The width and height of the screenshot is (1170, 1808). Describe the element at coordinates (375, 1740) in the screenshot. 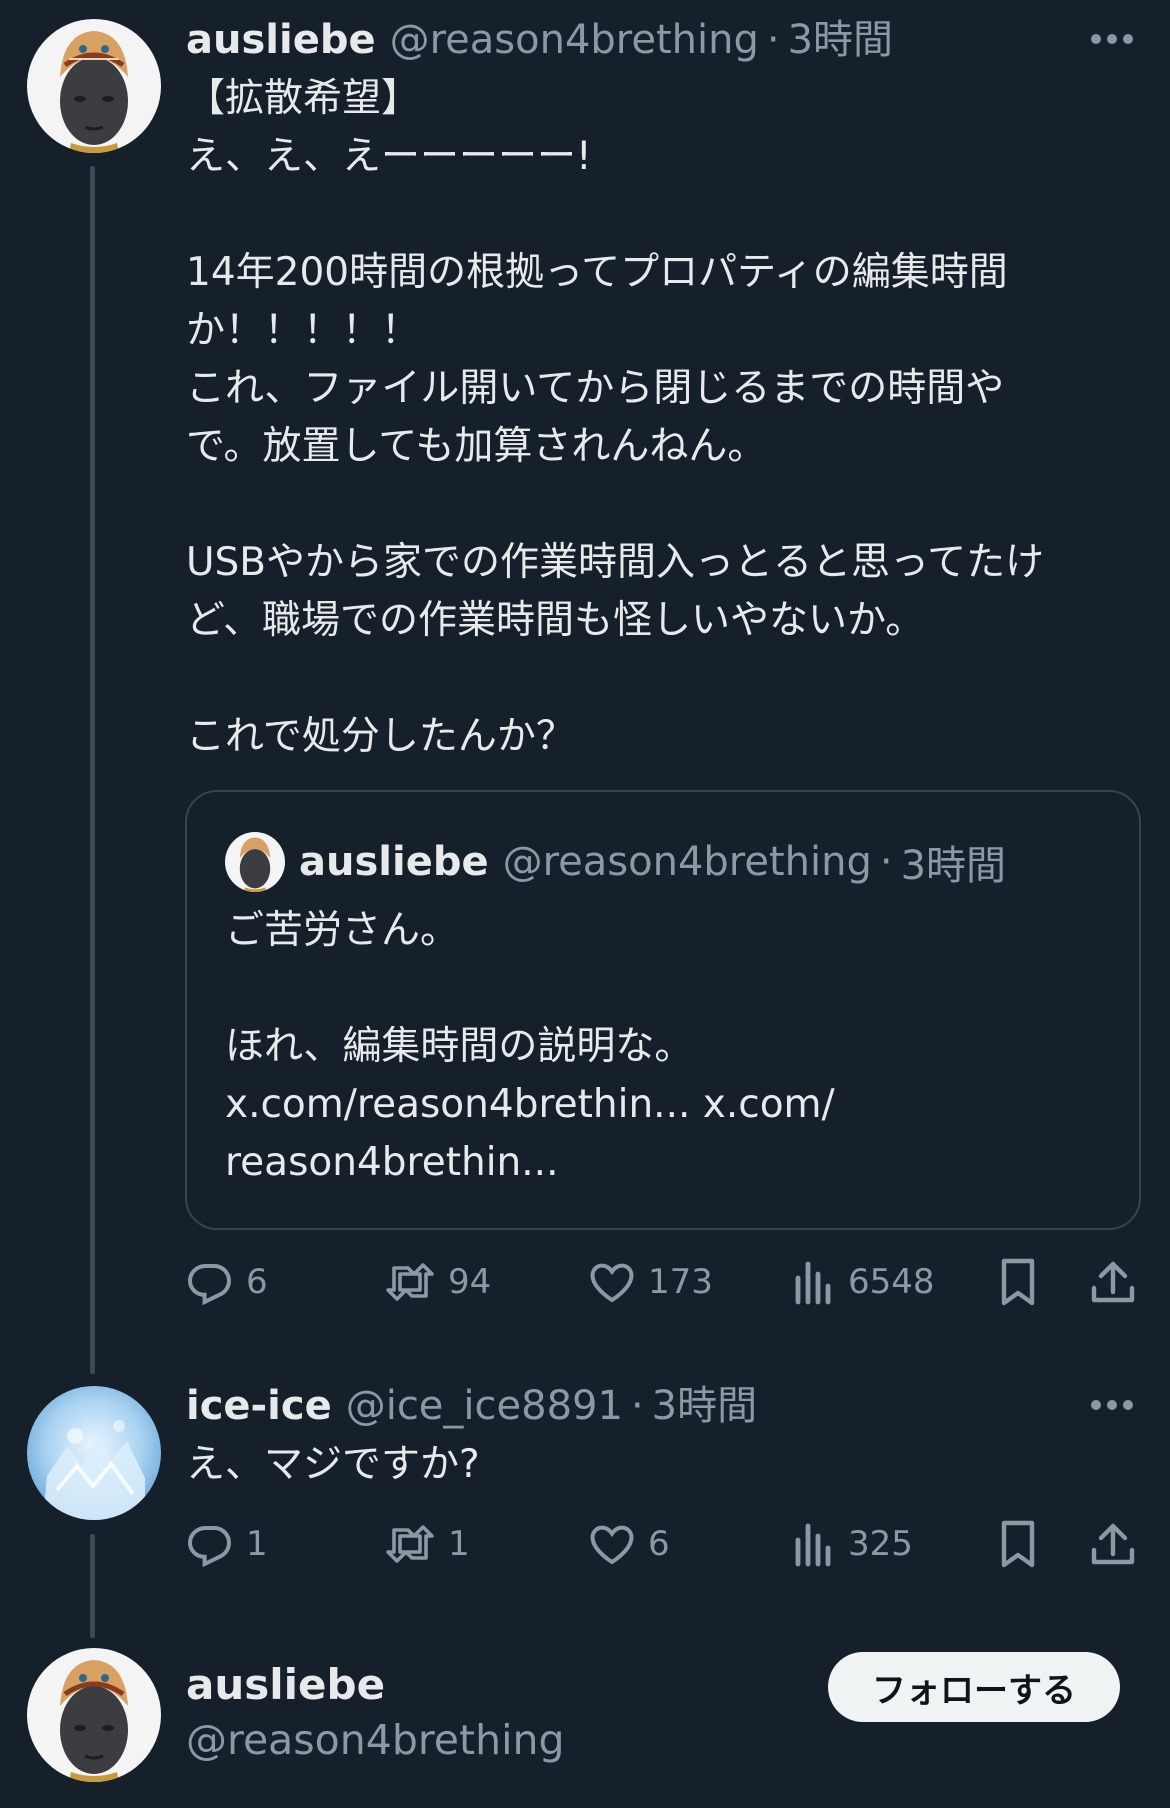

I see `profile-handle: @reason4brething` at that location.